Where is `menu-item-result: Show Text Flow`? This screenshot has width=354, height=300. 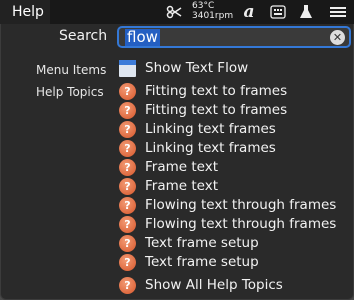
menu-item-result: Show Text Flow is located at coordinates (183, 68).